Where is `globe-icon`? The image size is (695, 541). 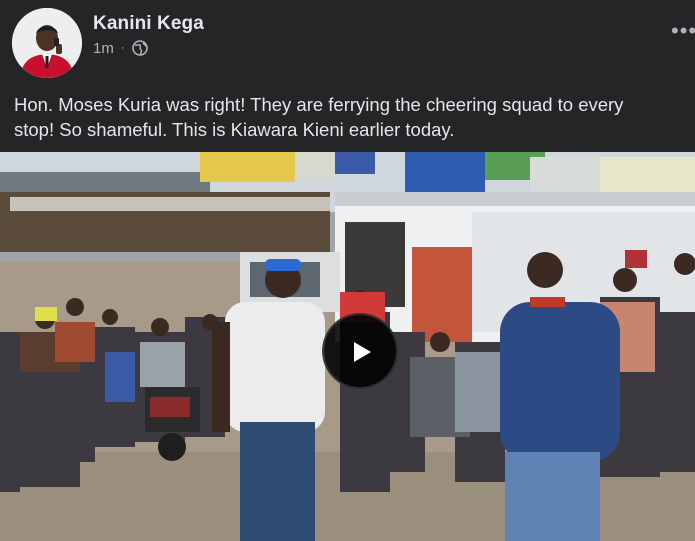 globe-icon is located at coordinates (139, 48).